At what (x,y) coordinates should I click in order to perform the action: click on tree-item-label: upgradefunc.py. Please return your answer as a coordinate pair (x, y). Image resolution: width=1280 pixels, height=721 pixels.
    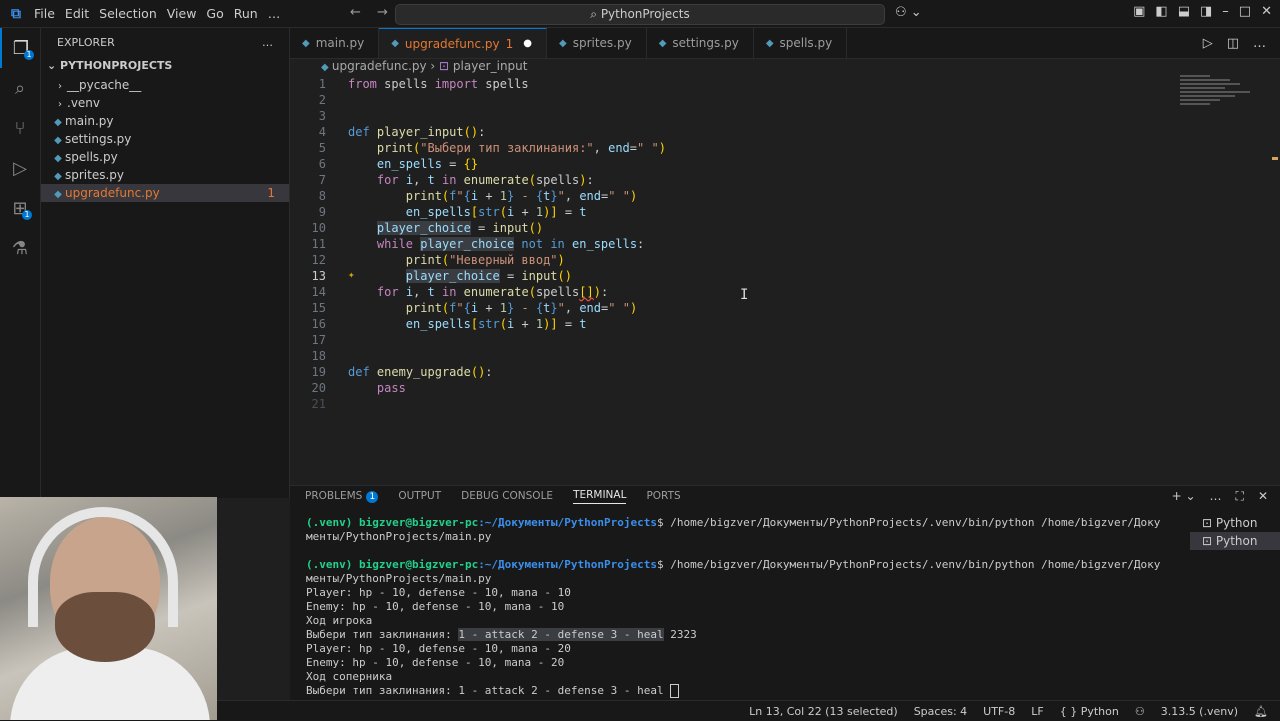
    Looking at the image, I should click on (112, 193).